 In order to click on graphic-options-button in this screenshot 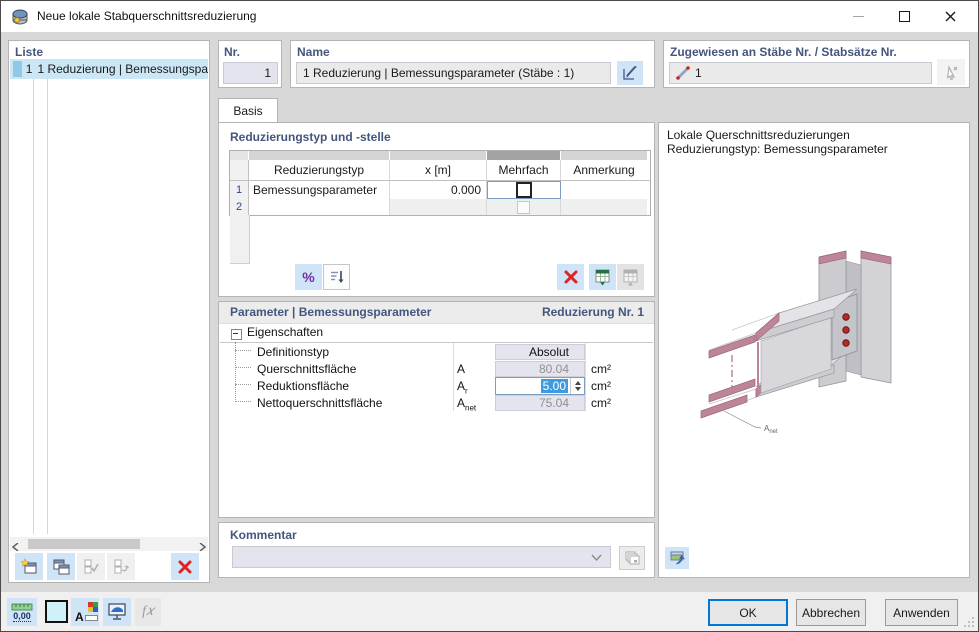, I will do `click(677, 558)`.